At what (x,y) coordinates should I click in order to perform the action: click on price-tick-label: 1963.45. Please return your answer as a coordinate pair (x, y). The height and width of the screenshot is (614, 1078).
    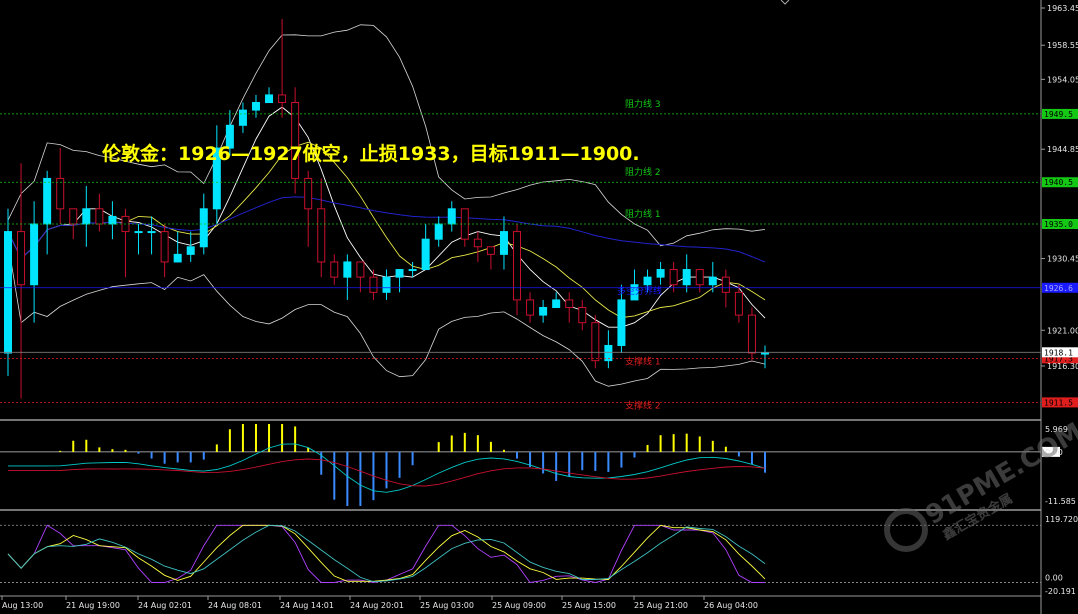
    Looking at the image, I should click on (1062, 8).